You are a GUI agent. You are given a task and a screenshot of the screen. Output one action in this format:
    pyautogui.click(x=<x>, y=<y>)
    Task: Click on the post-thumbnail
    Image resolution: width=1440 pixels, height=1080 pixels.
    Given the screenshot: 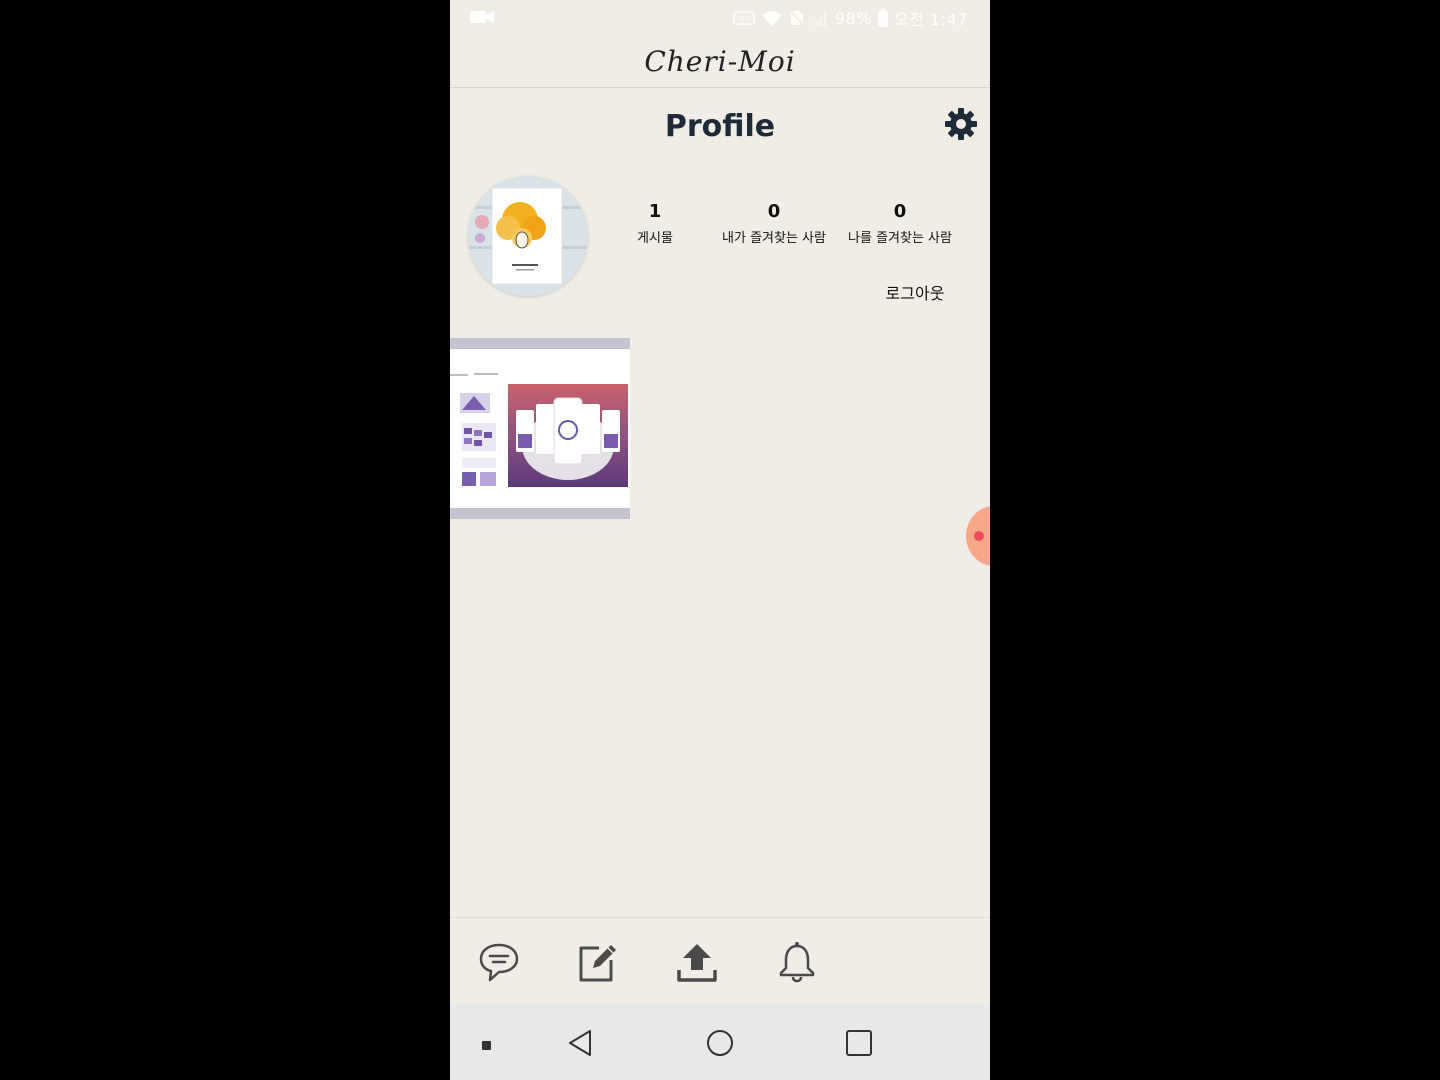 What is the action you would take?
    pyautogui.click(x=540, y=428)
    